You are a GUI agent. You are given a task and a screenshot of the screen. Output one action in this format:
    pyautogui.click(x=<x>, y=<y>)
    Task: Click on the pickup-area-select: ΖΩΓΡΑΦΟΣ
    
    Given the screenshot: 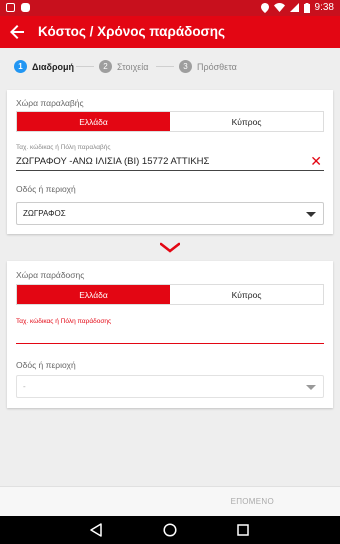 What is the action you would take?
    pyautogui.click(x=170, y=213)
    